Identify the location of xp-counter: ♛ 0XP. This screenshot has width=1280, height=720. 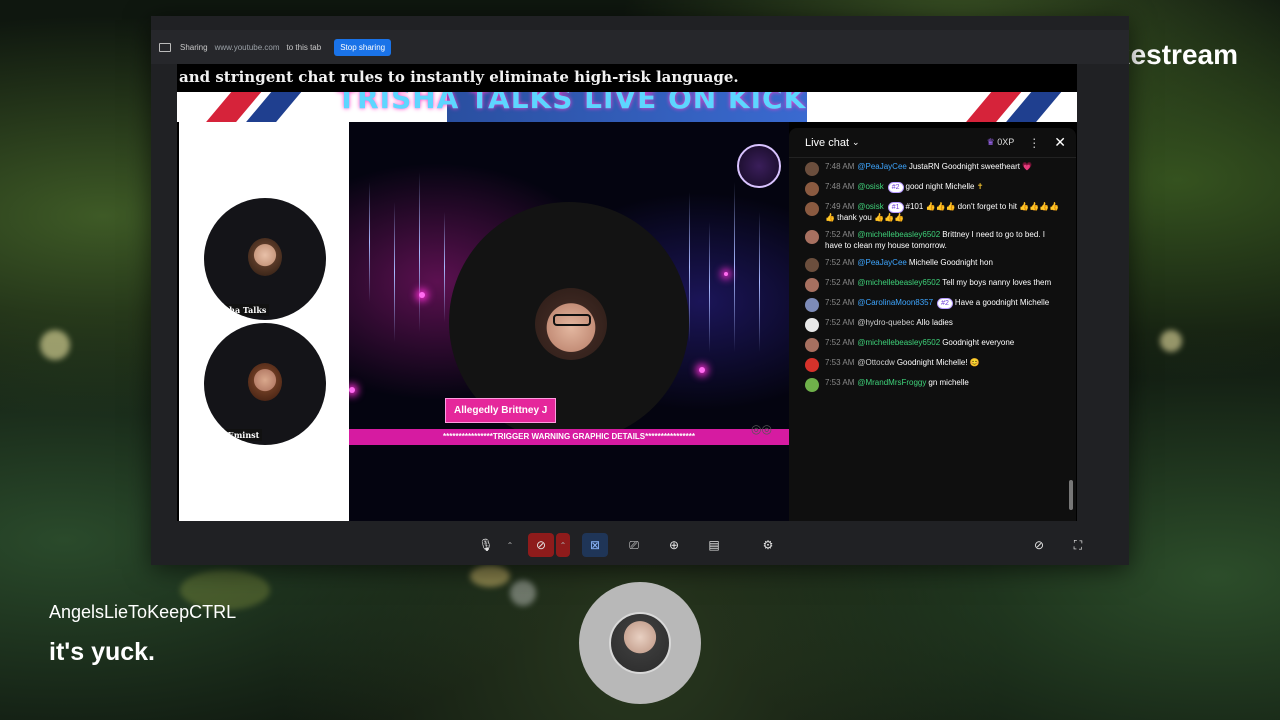
(1001, 142).